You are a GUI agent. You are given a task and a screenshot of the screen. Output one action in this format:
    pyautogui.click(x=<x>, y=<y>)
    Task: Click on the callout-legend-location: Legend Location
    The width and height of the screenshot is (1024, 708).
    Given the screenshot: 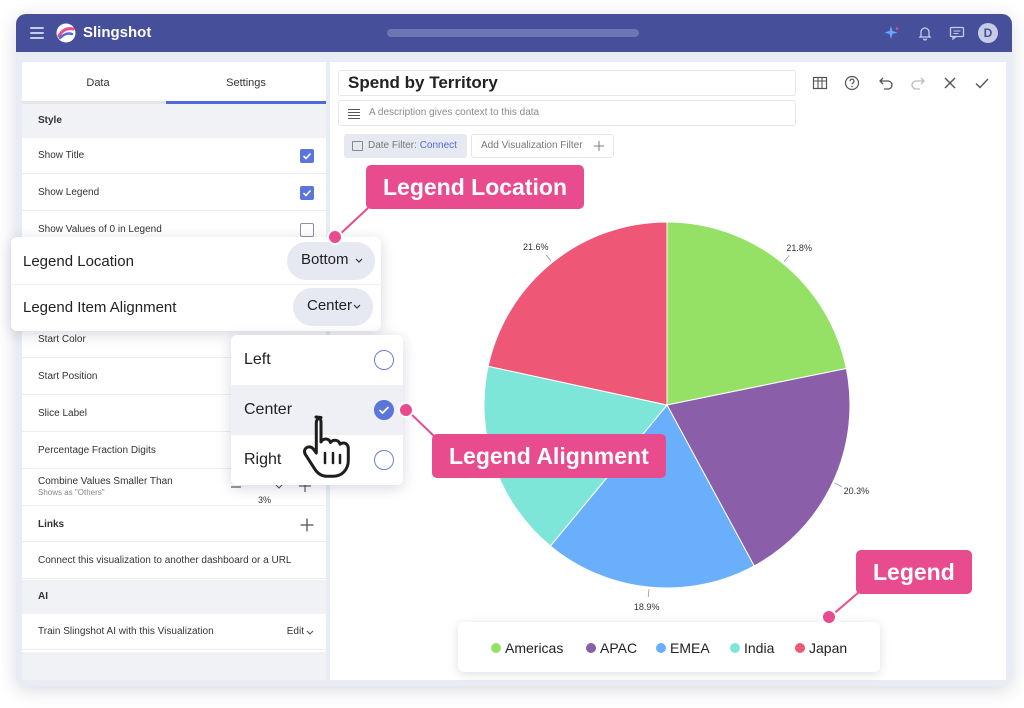 What is the action you would take?
    pyautogui.click(x=475, y=187)
    